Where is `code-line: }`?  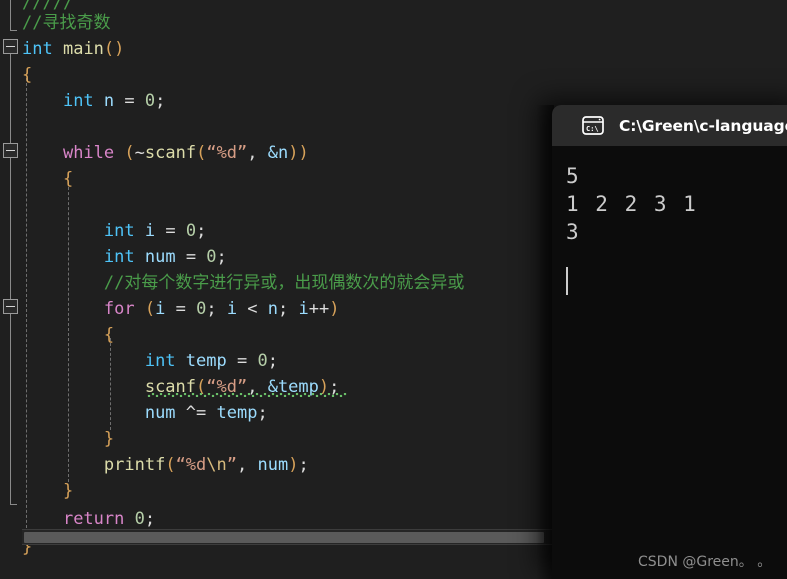 code-line: } is located at coordinates (68, 439).